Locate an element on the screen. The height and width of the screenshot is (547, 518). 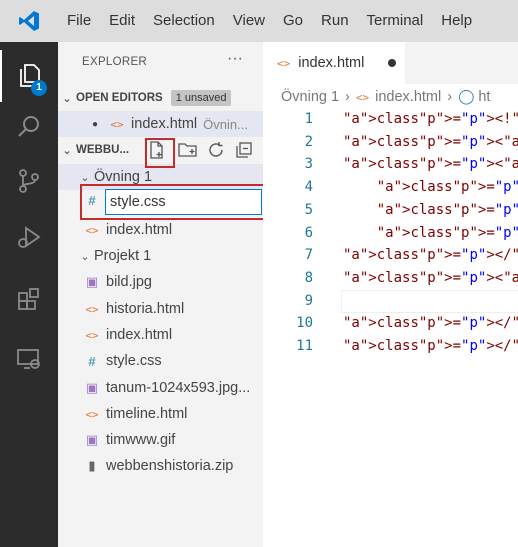
vscode-logo-icon is located at coordinates (29, 21).